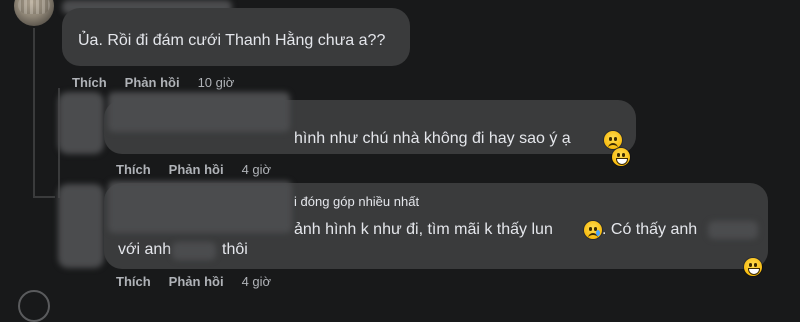 This screenshot has height=322, width=800. Describe the element at coordinates (423, 229) in the screenshot. I see `comment-text-3-line1: ảnh hình k như đi, tìm mãi k thấy lun` at that location.